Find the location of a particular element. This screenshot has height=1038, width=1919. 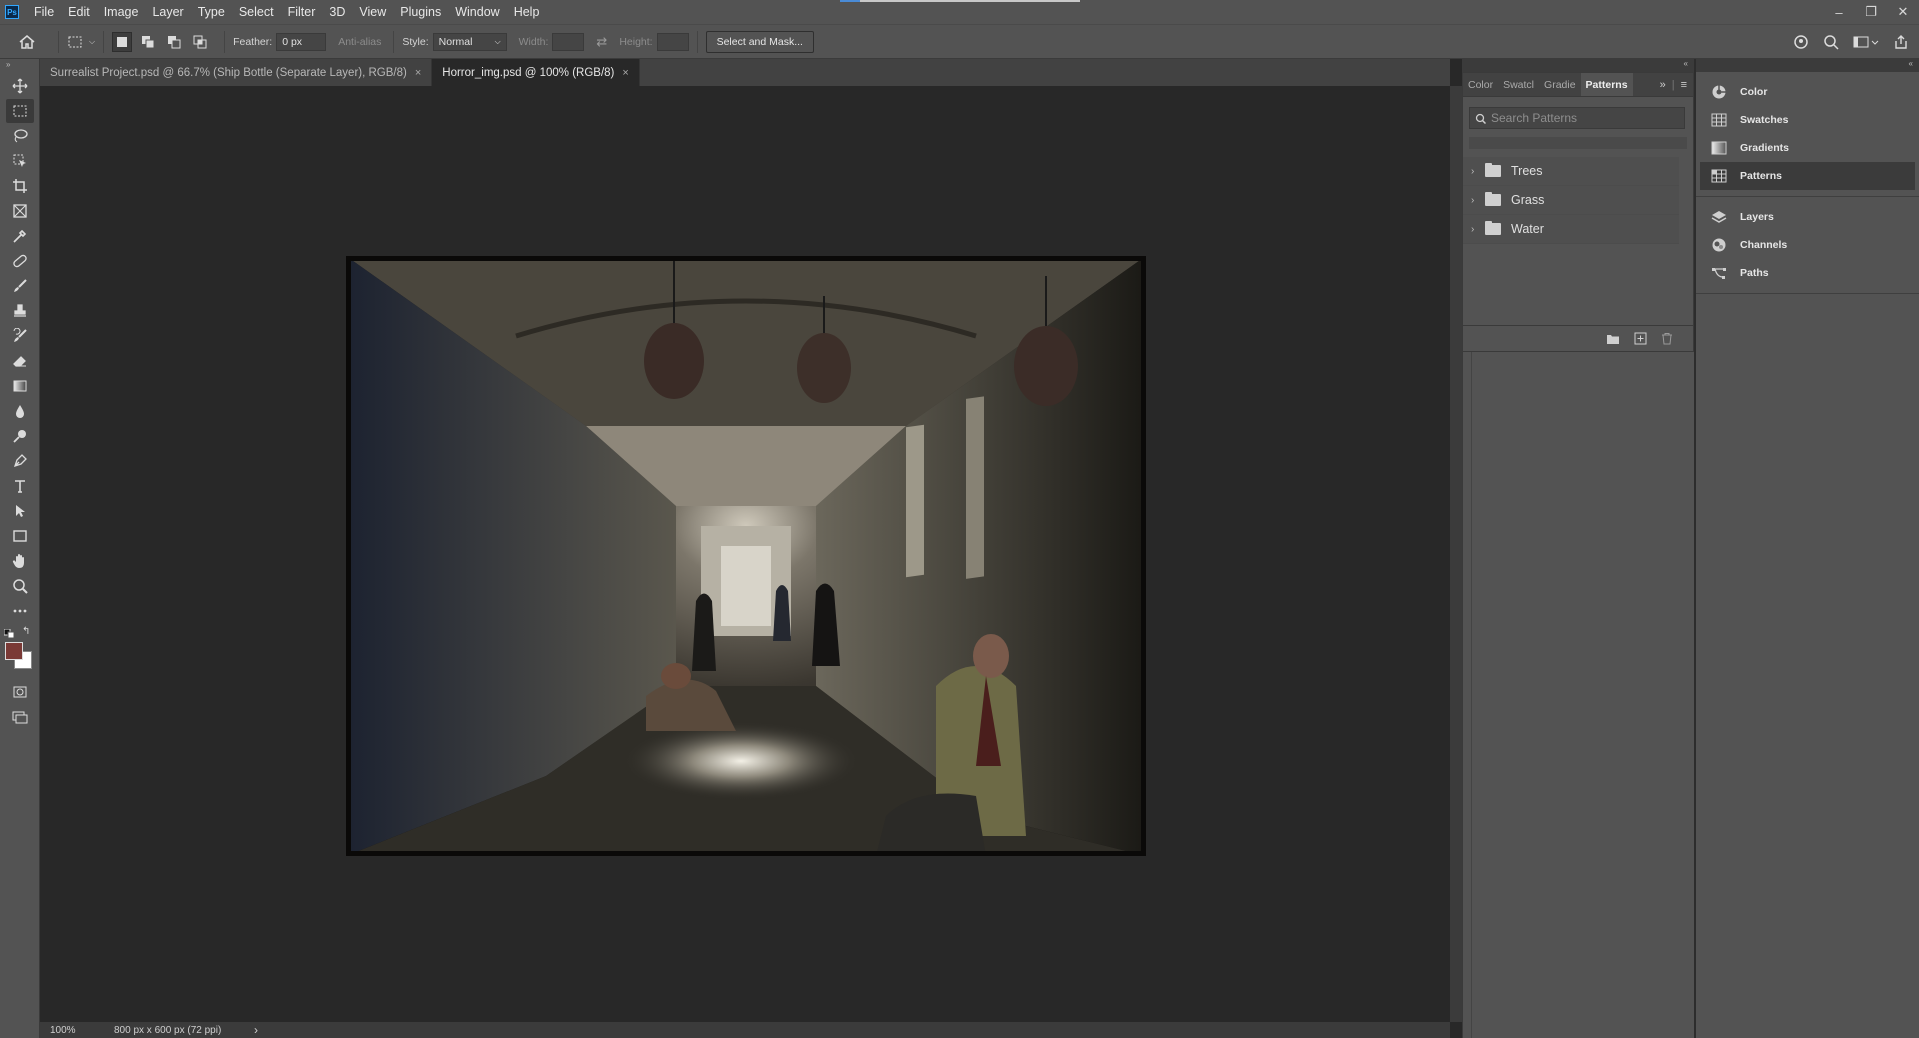

subtract-selection-button is located at coordinates (174, 42).